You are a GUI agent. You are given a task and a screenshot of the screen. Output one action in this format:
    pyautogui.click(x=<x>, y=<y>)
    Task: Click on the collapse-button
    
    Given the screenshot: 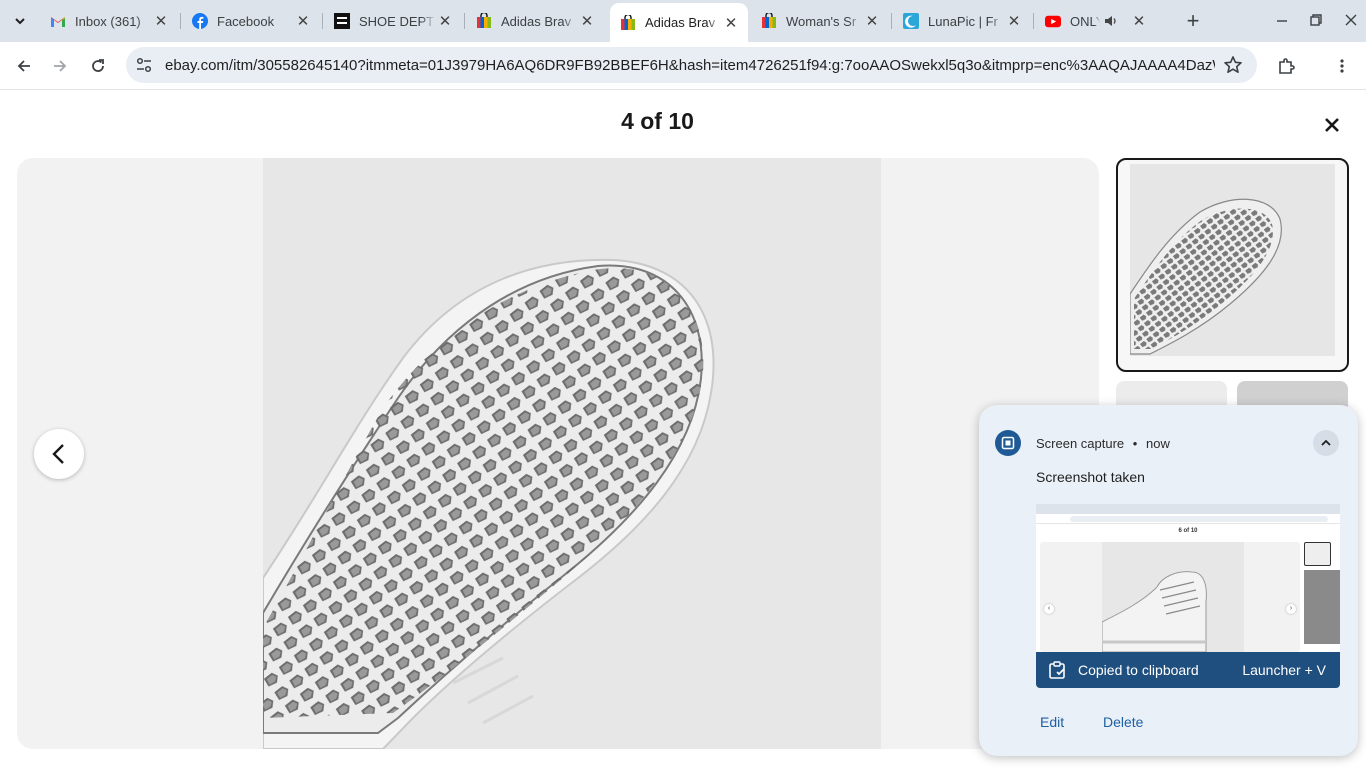 What is the action you would take?
    pyautogui.click(x=1326, y=443)
    